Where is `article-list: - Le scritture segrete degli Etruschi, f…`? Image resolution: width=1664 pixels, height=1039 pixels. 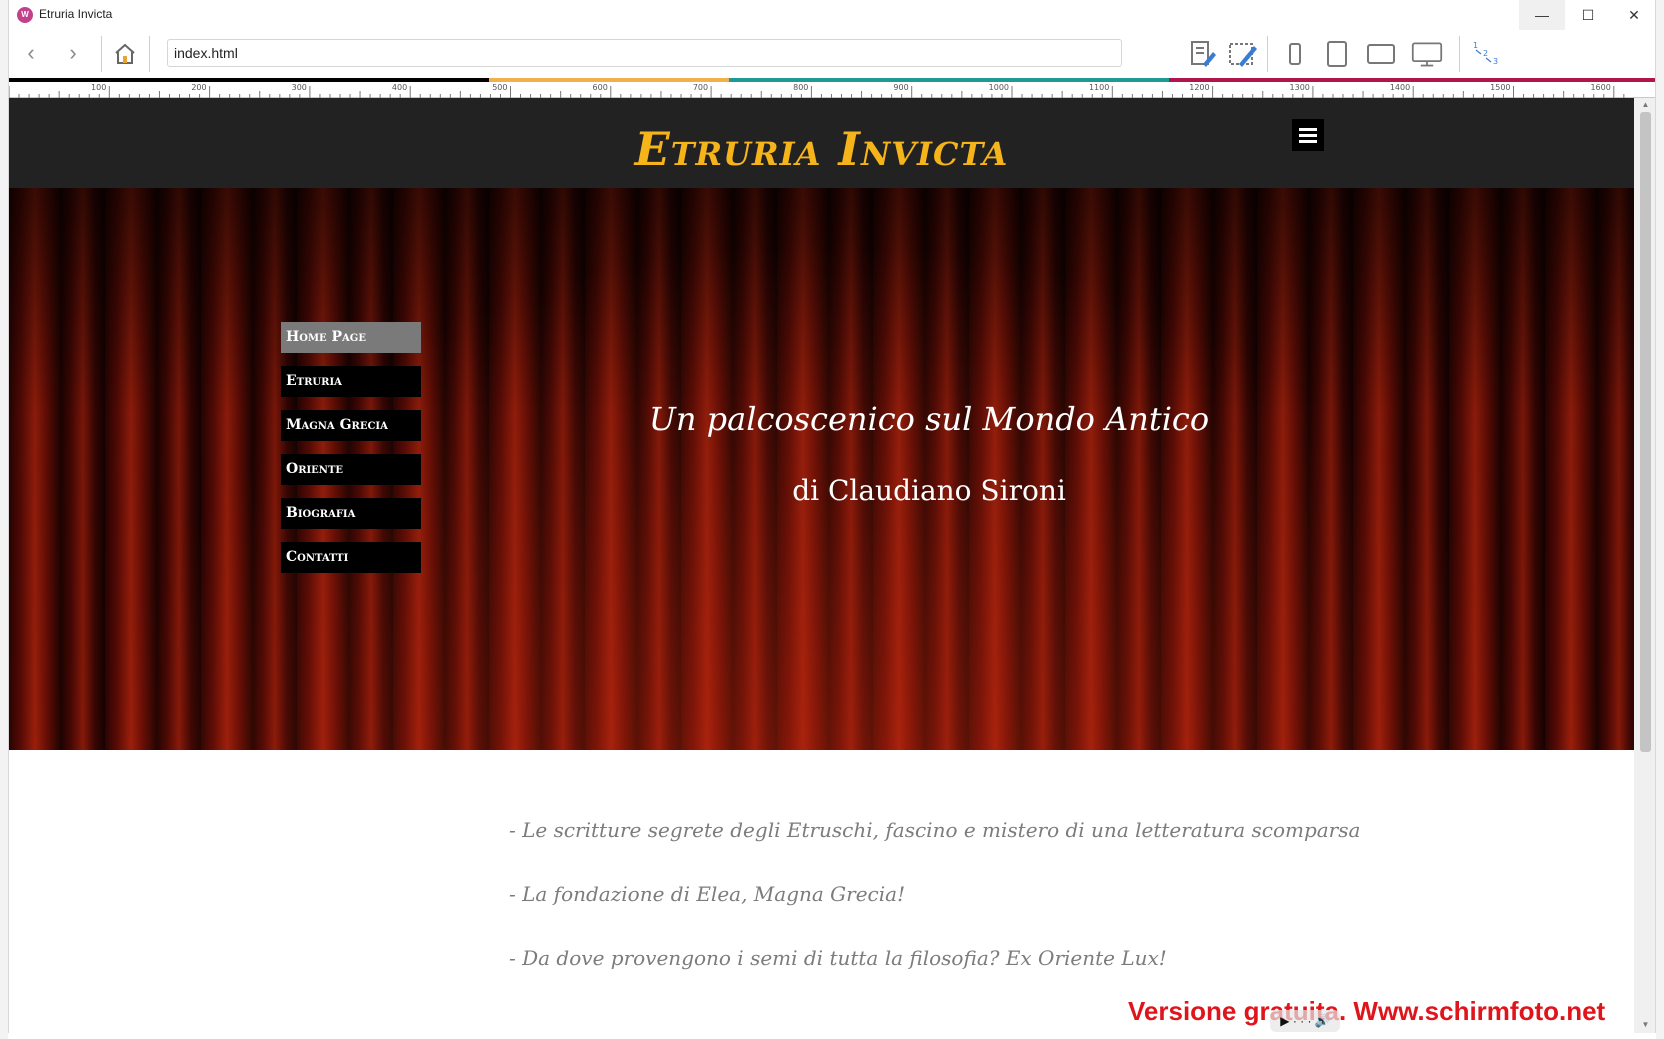 article-list: - Le scritture segrete degli Etruschi, f… is located at coordinates (959, 914).